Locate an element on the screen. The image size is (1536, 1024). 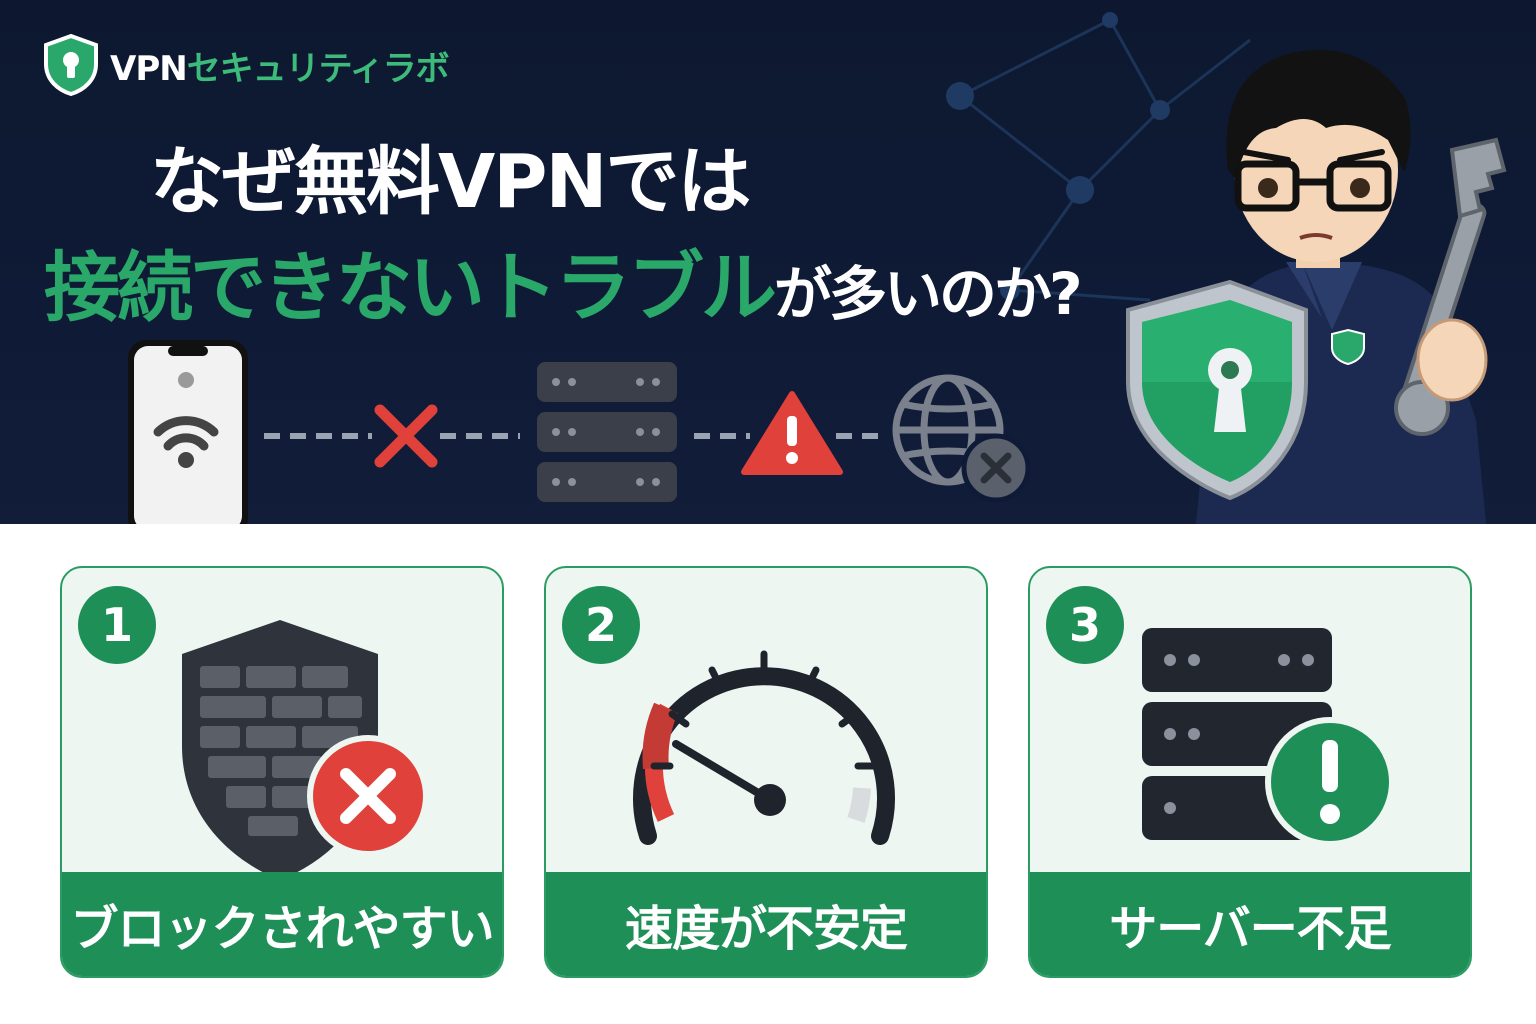
warning-triangle-icon is located at coordinates (792, 433).